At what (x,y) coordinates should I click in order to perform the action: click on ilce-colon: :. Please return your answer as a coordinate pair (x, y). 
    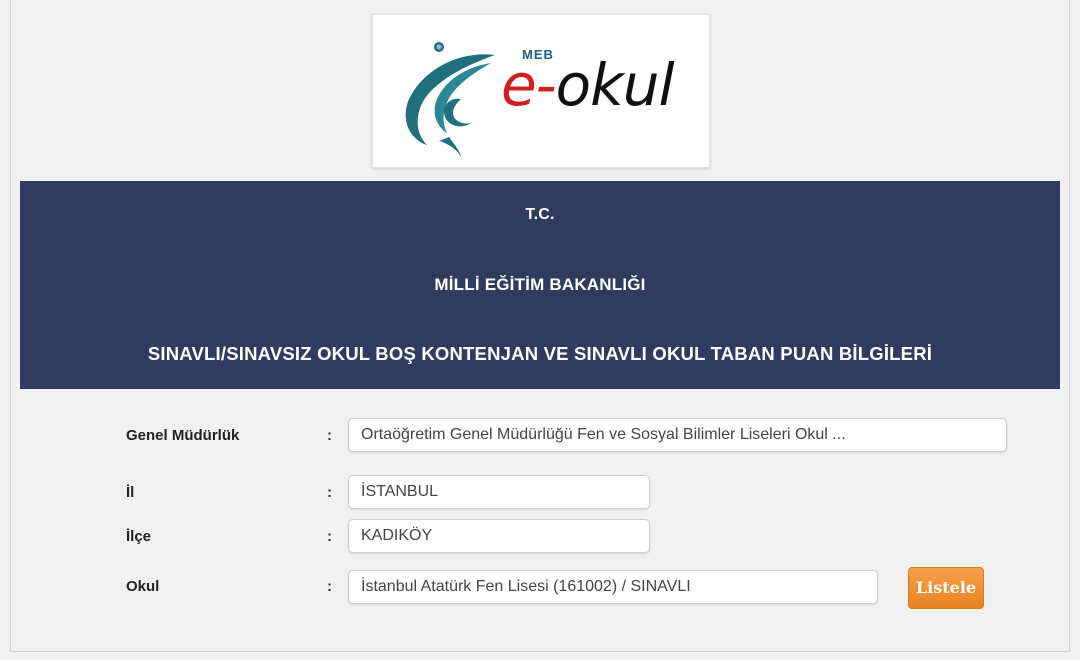
    Looking at the image, I should click on (329, 536).